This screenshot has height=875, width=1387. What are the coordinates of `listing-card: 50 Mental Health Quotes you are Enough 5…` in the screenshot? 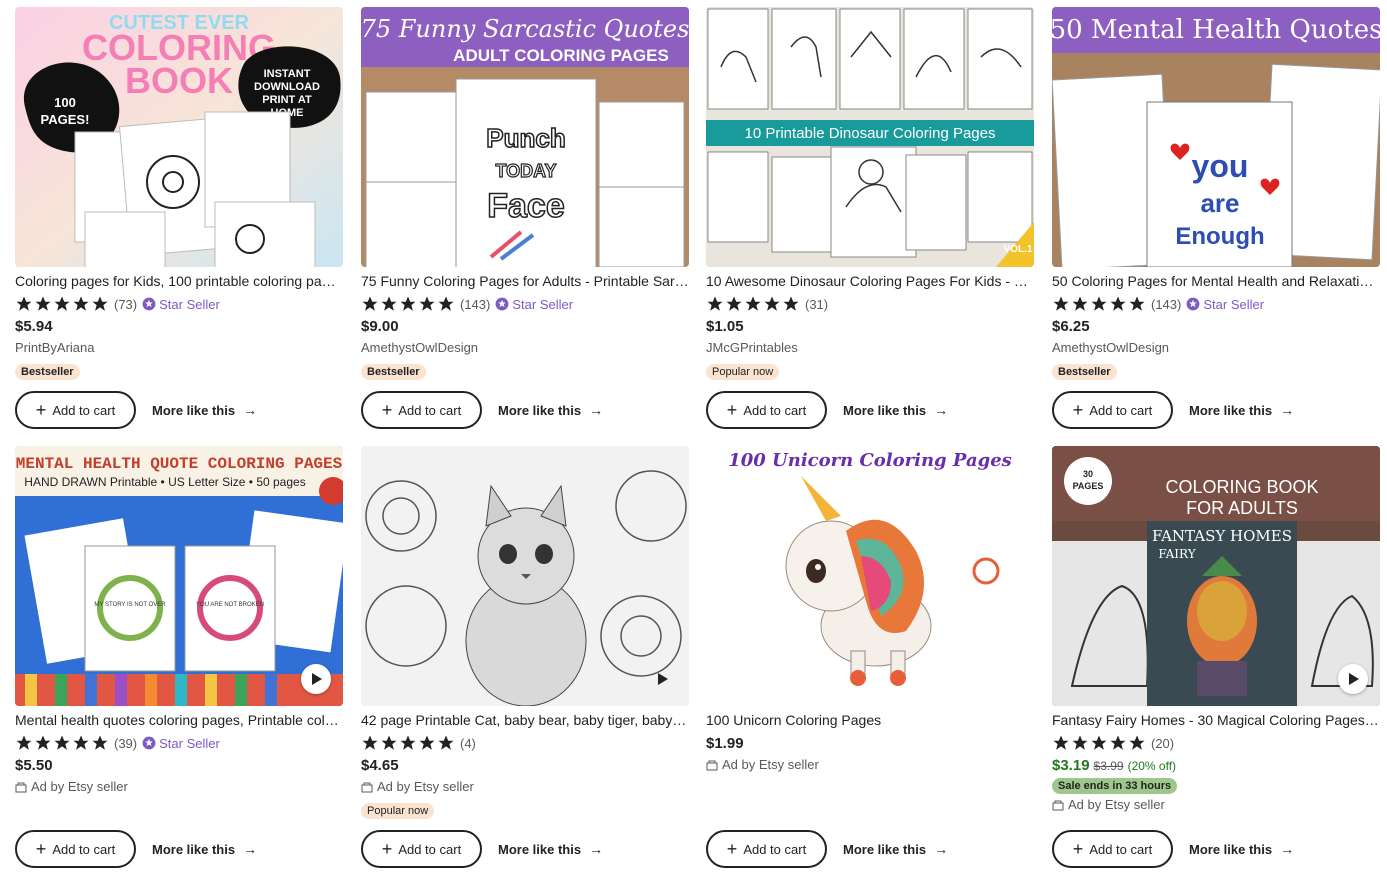 It's located at (1216, 218).